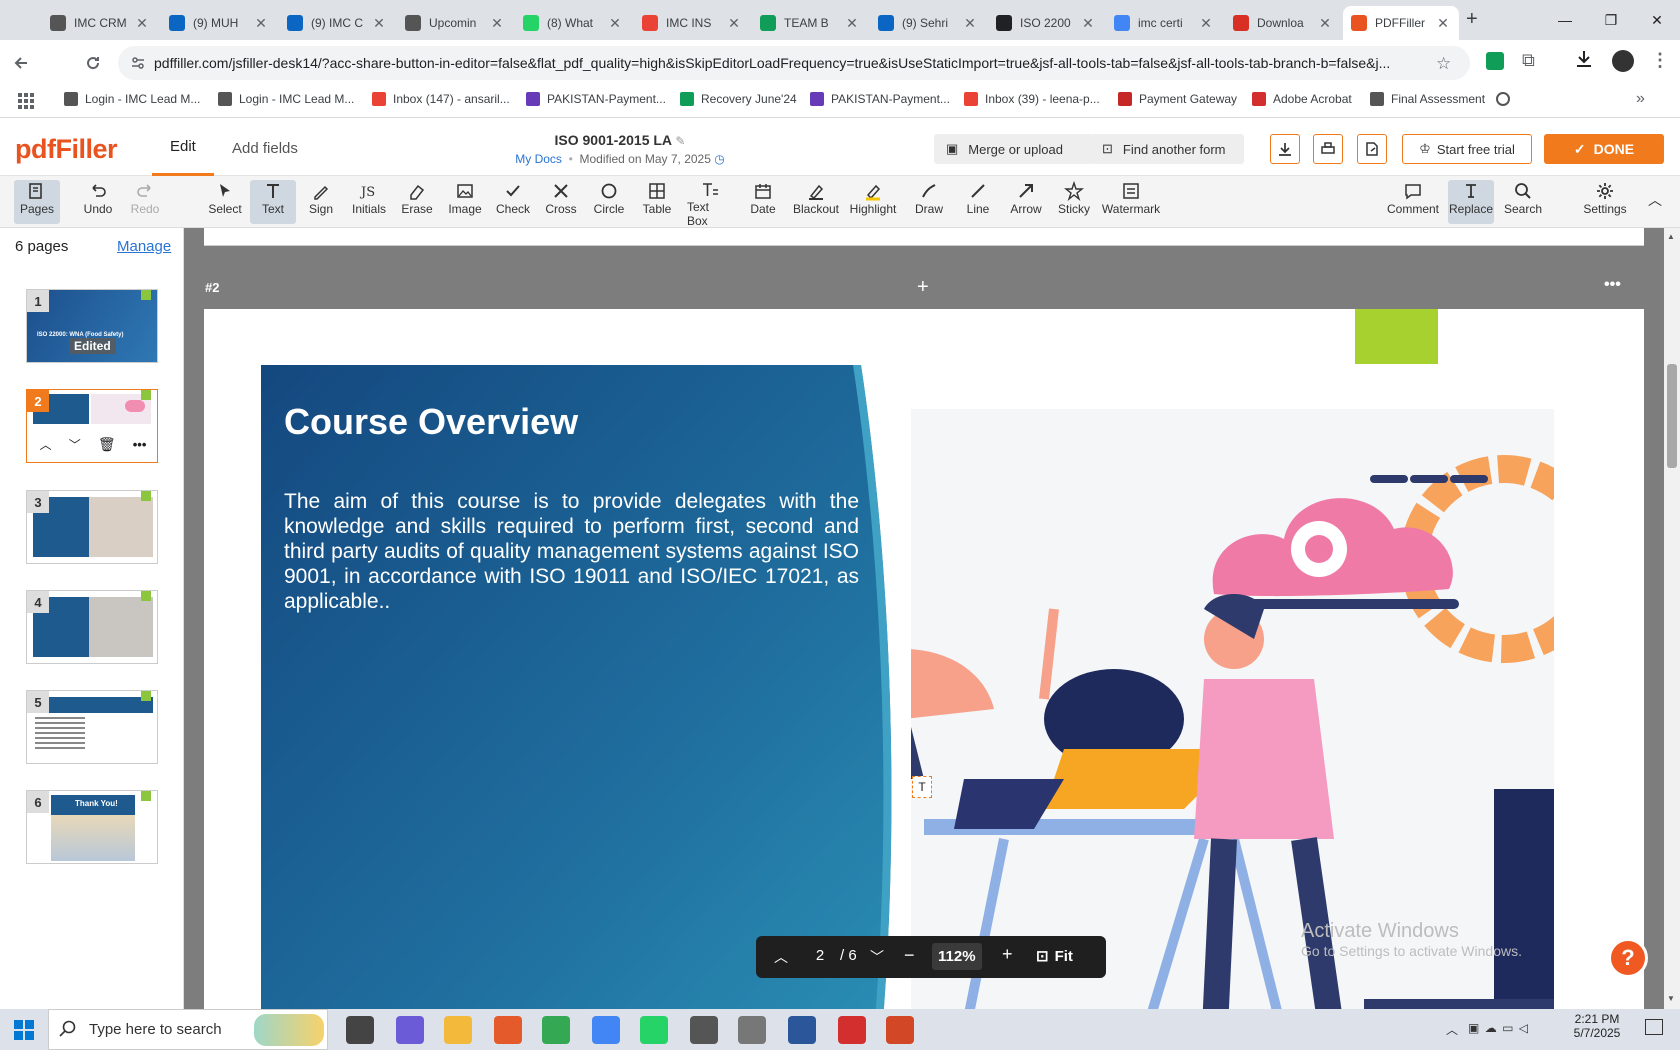 The width and height of the screenshot is (1680, 1050). Describe the element at coordinates (417, 202) in the screenshot. I see `tool-erase: Erase` at that location.